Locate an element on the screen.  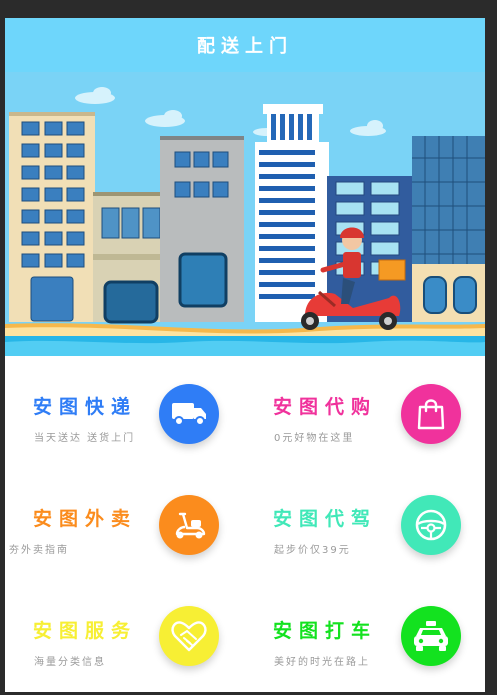
scooter-icon is located at coordinates (189, 525).